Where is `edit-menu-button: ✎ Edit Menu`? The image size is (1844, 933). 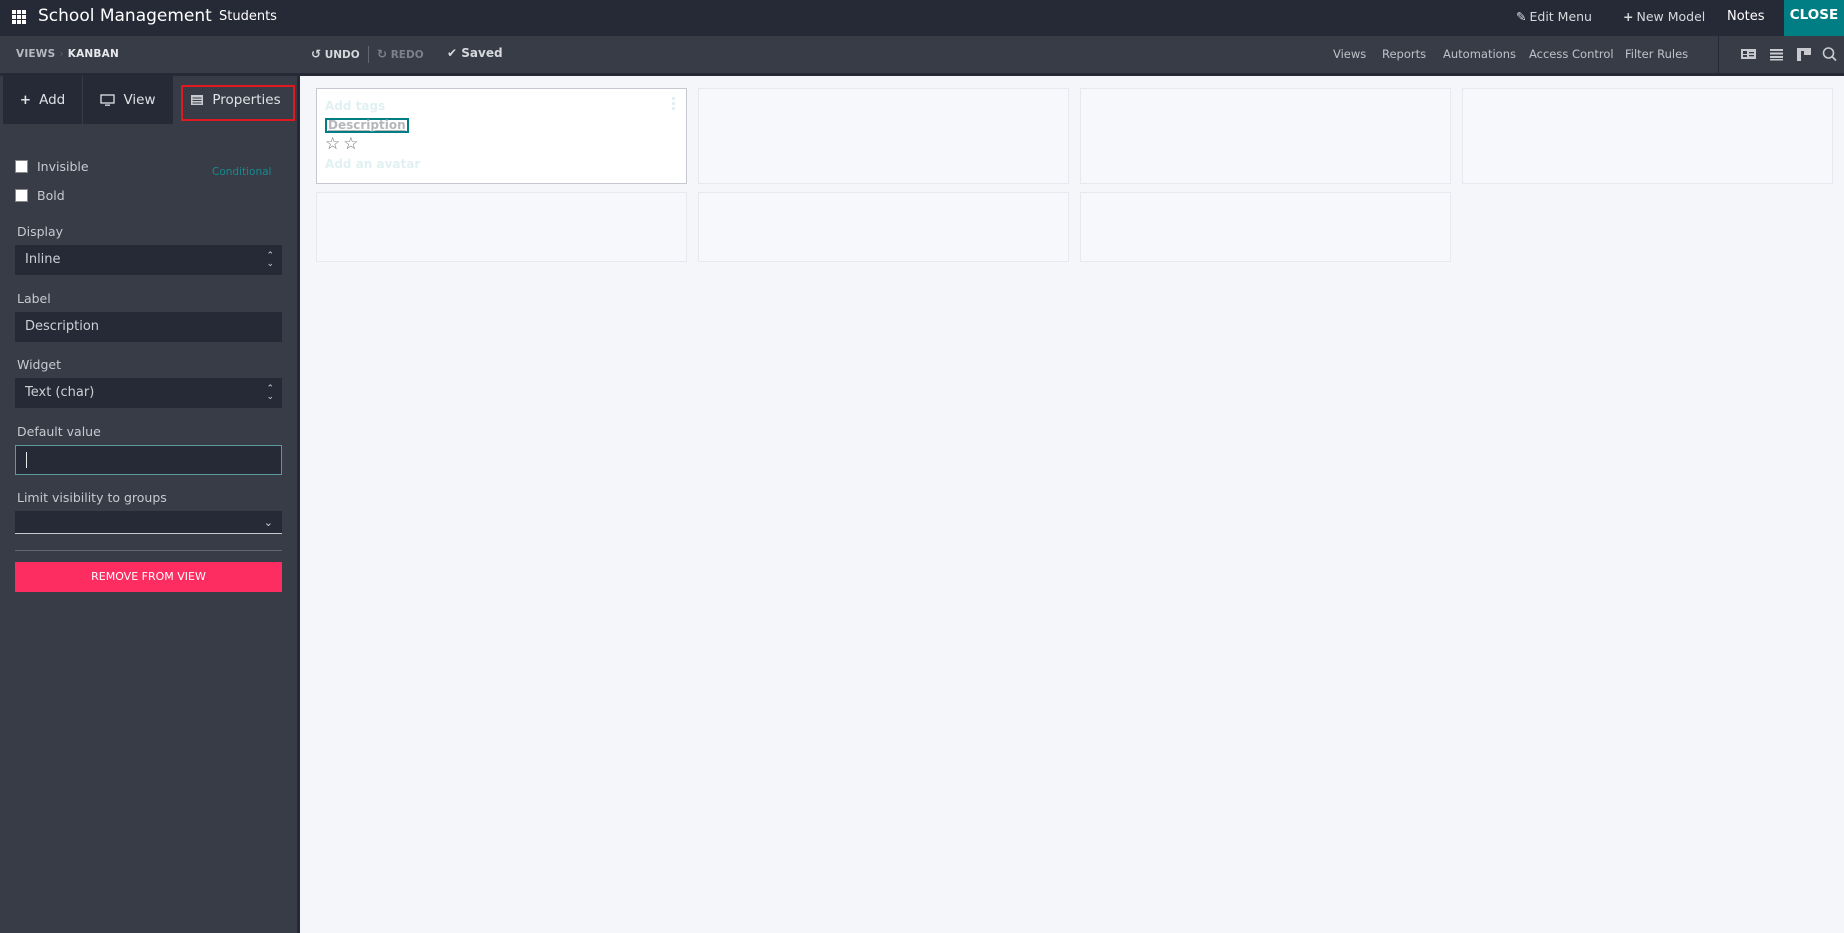
edit-menu-button: ✎ Edit Menu is located at coordinates (1554, 18).